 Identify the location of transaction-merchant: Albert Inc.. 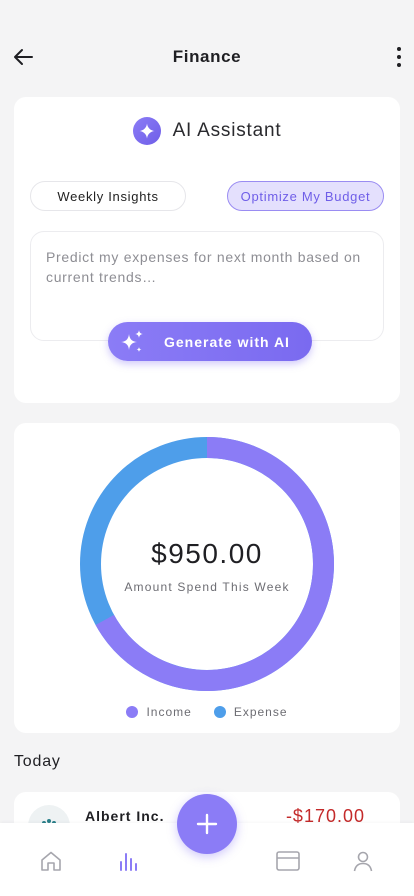
(125, 816).